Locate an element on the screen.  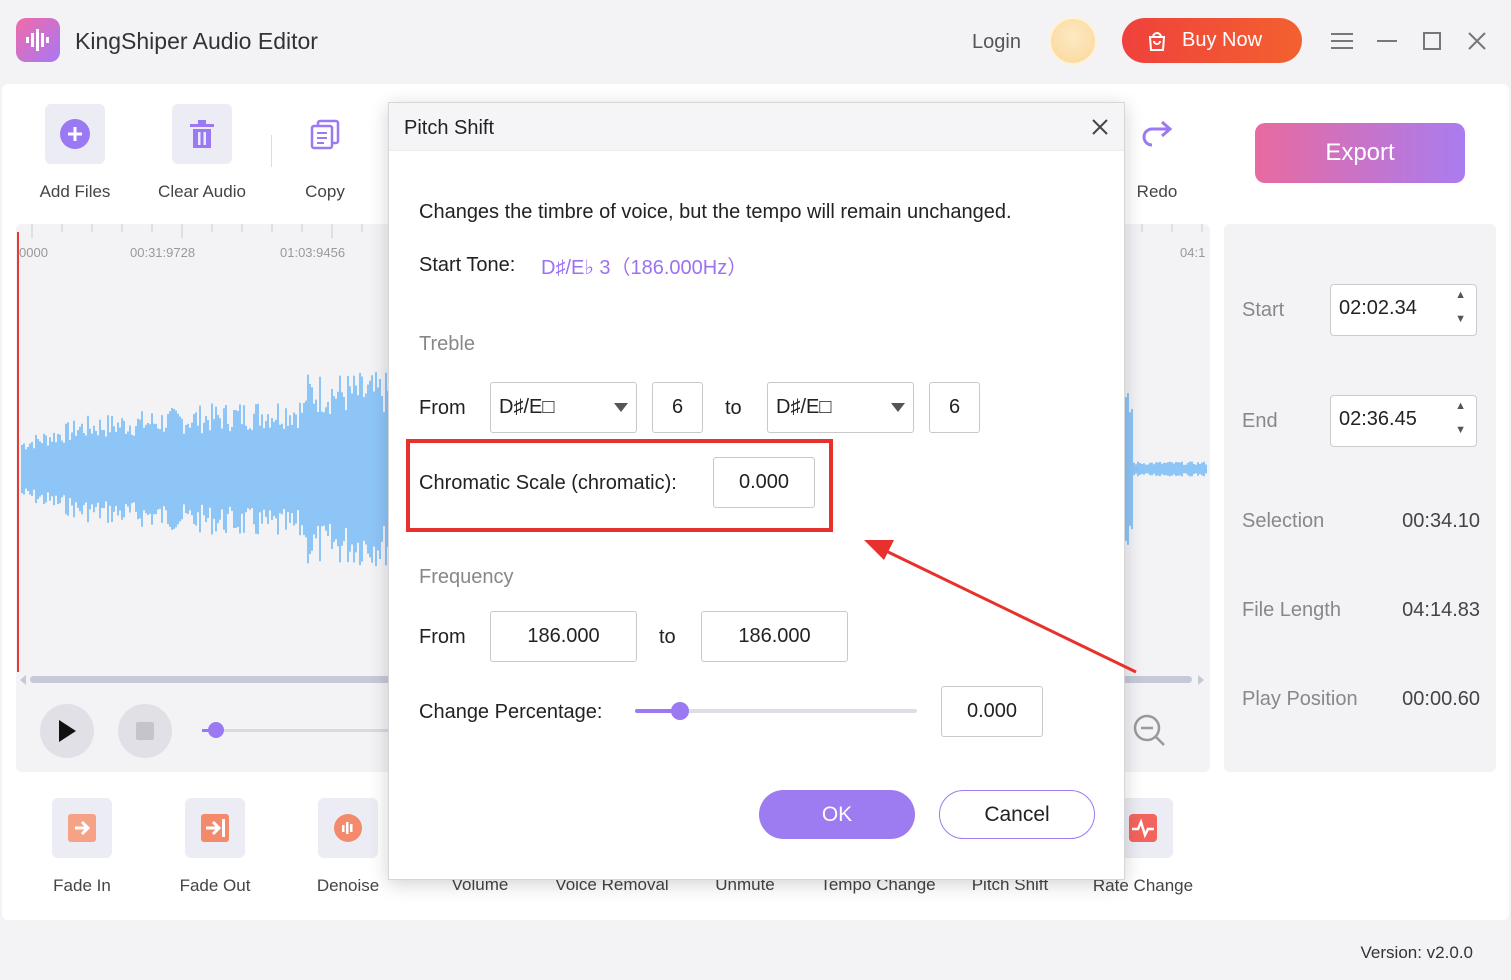
frequency-from-label: From is located at coordinates (442, 637).